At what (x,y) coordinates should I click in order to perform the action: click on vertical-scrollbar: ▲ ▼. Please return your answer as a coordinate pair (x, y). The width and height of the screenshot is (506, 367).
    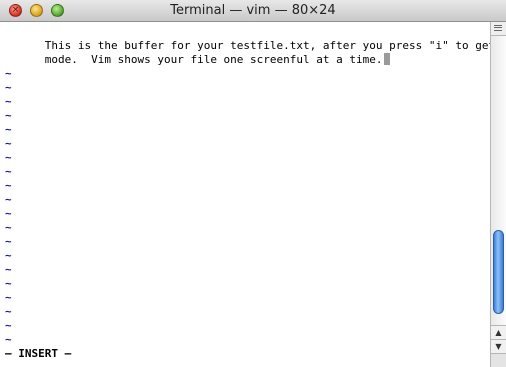
    Looking at the image, I should click on (498, 194).